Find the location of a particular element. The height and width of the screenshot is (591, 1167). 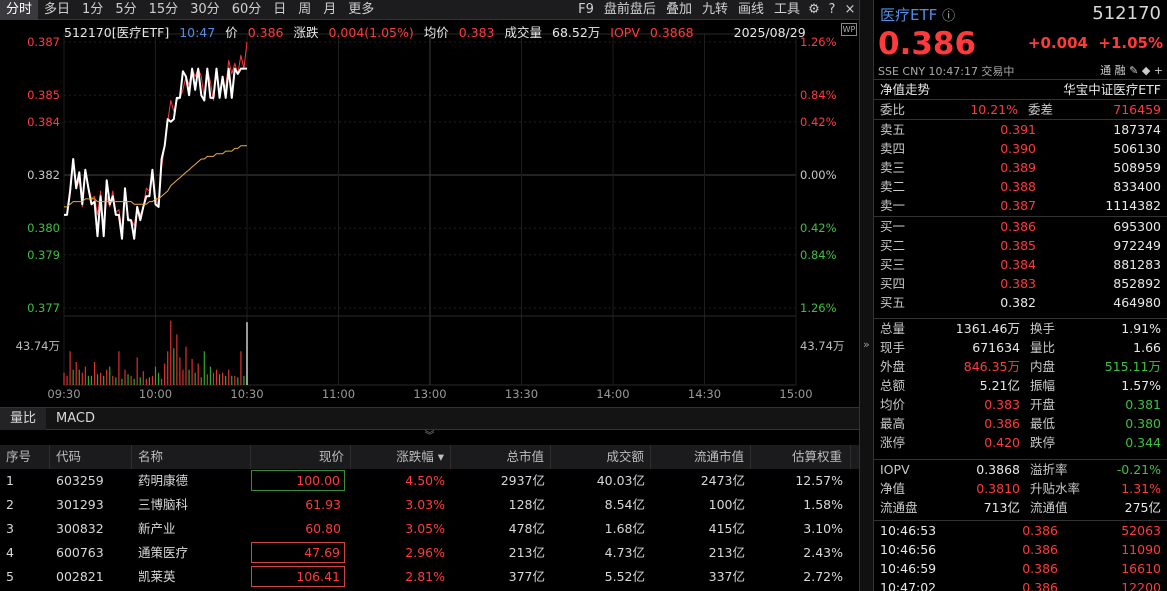

x-tick: 15:00 is located at coordinates (795, 394).